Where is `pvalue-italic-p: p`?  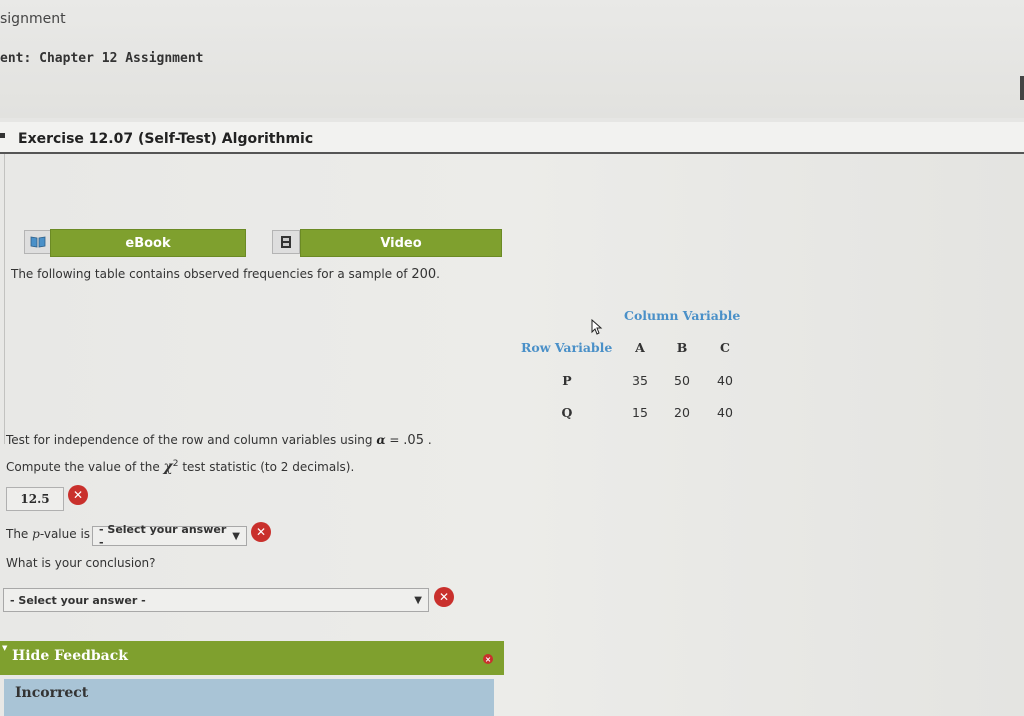
pvalue-italic-p: p is located at coordinates (36, 534).